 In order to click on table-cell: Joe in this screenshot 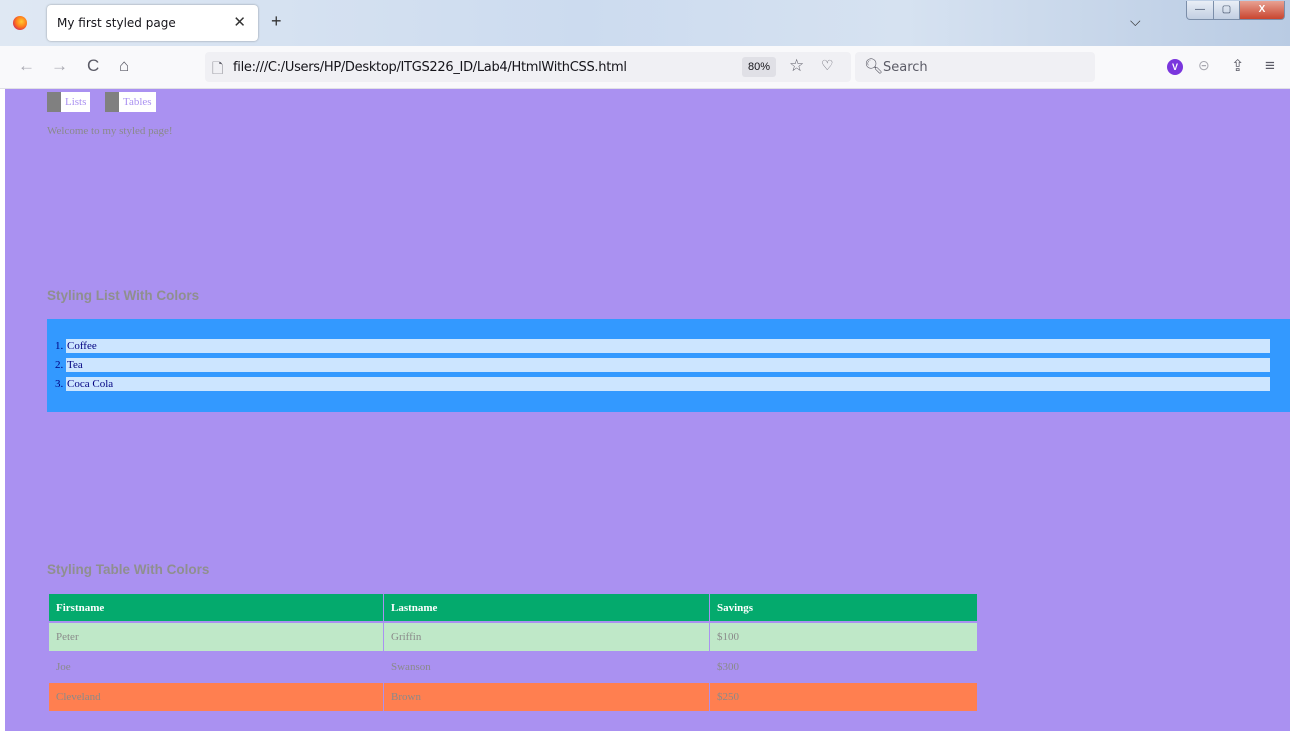, I will do `click(216, 666)`.